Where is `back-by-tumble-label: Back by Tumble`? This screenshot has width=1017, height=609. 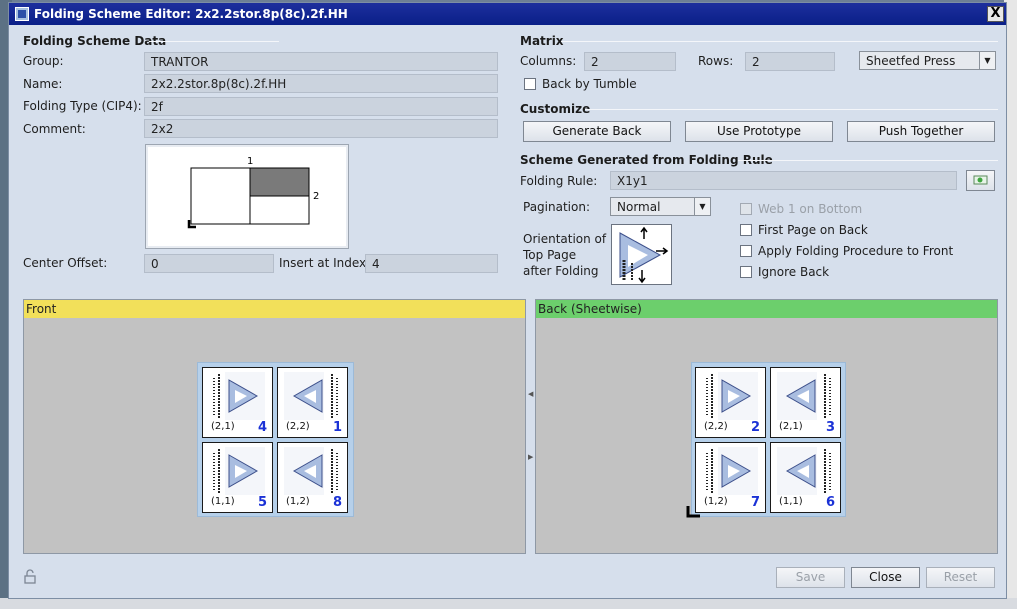
back-by-tumble-label: Back by Tumble is located at coordinates (589, 84).